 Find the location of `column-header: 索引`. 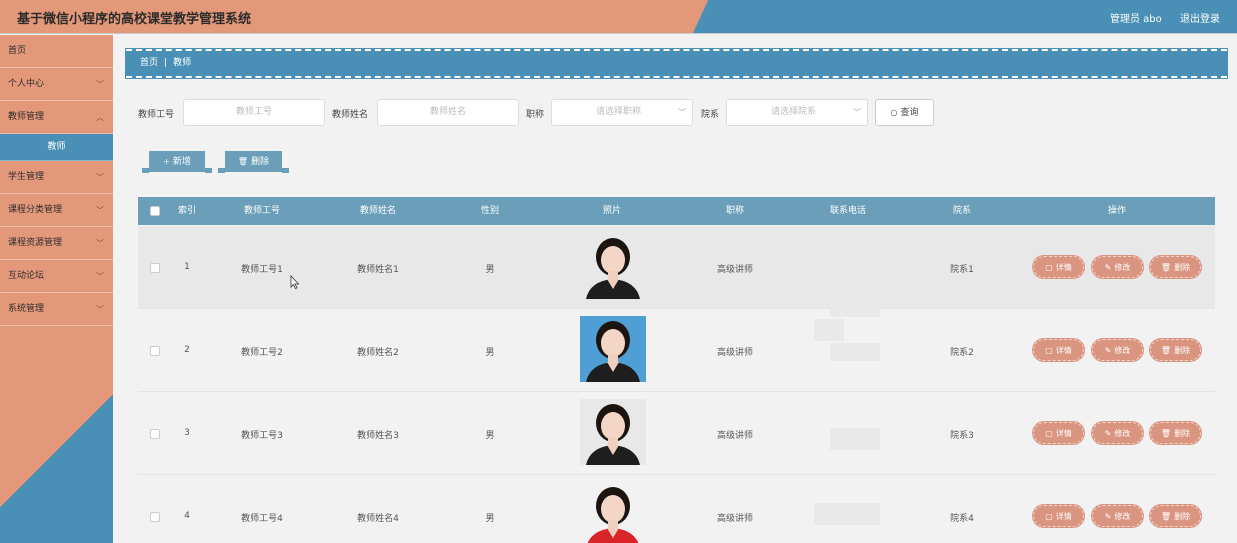

column-header: 索引 is located at coordinates (187, 211).